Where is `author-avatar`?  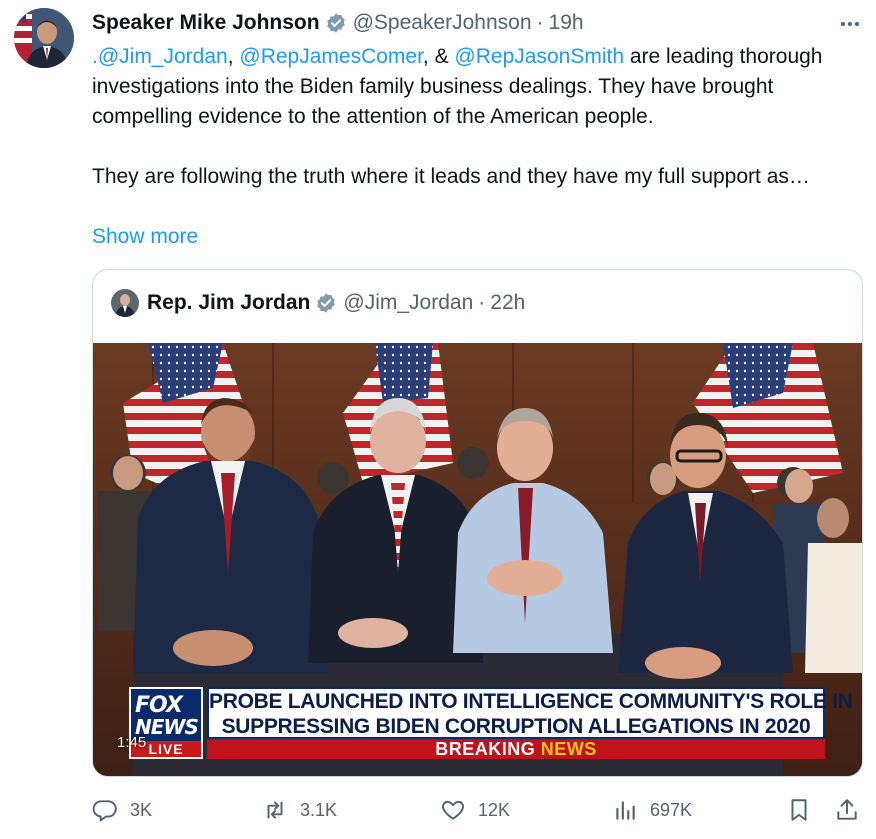
author-avatar is located at coordinates (44, 38).